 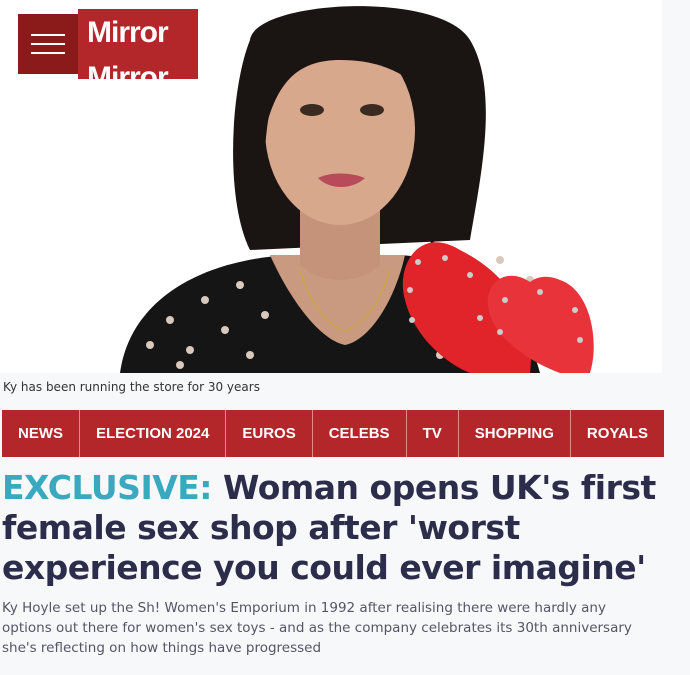 I want to click on headline-kicker: EXCLUSIVE:, so click(x=107, y=487).